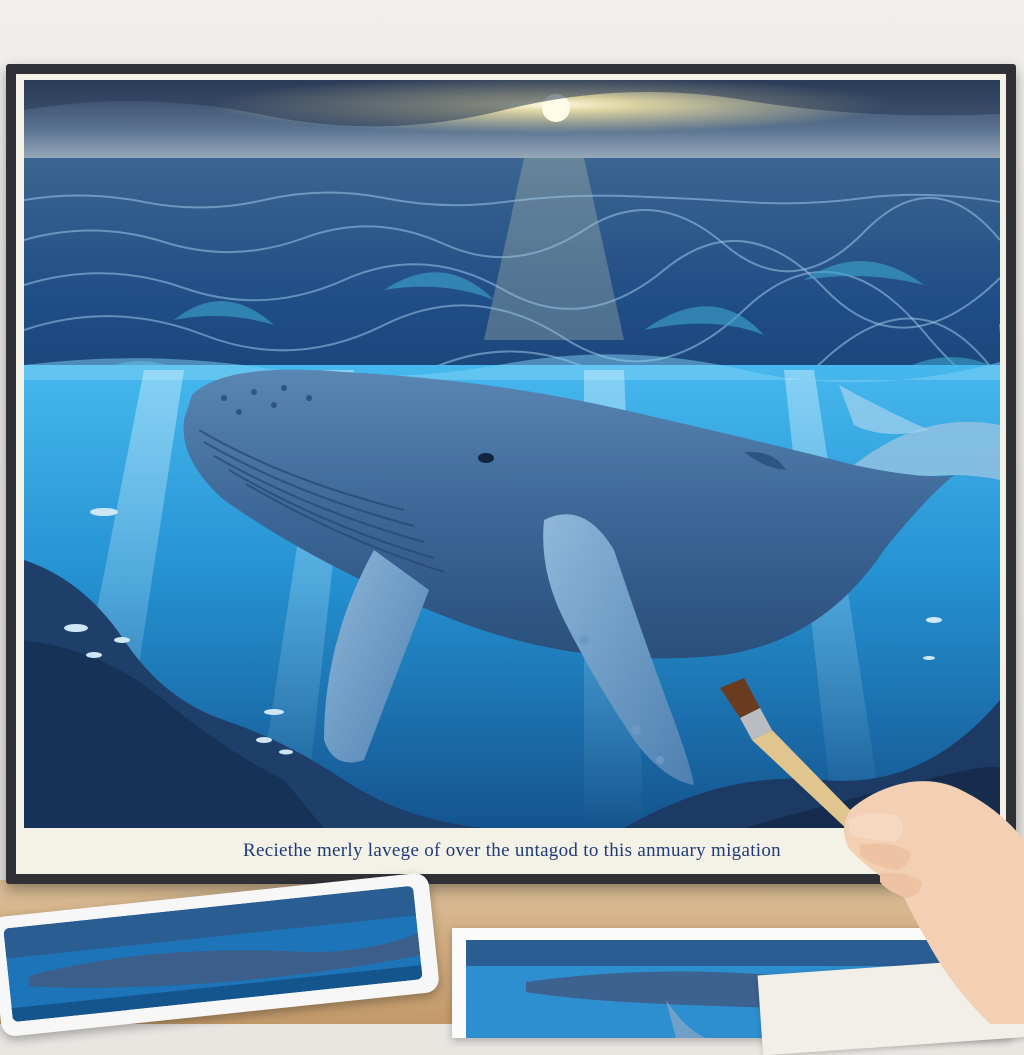  What do you see at coordinates (486, 458) in the screenshot?
I see `whale-eye` at bounding box center [486, 458].